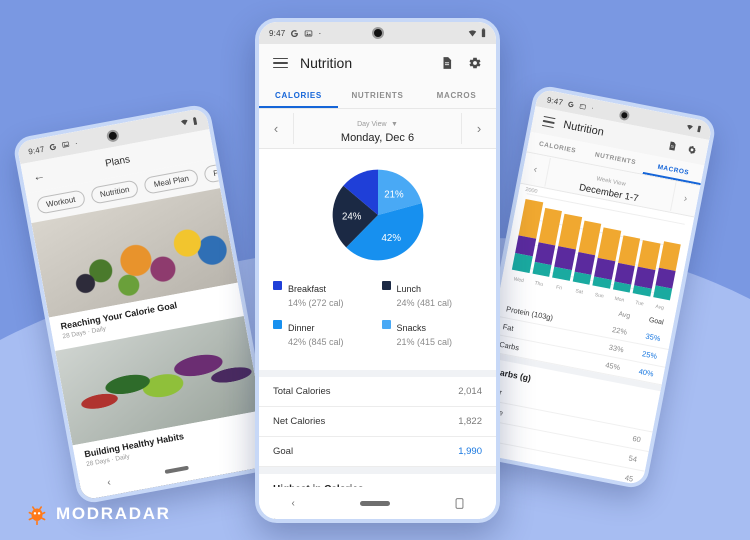  What do you see at coordinates (629, 478) in the screenshot?
I see `row-value: 45` at bounding box center [629, 478].